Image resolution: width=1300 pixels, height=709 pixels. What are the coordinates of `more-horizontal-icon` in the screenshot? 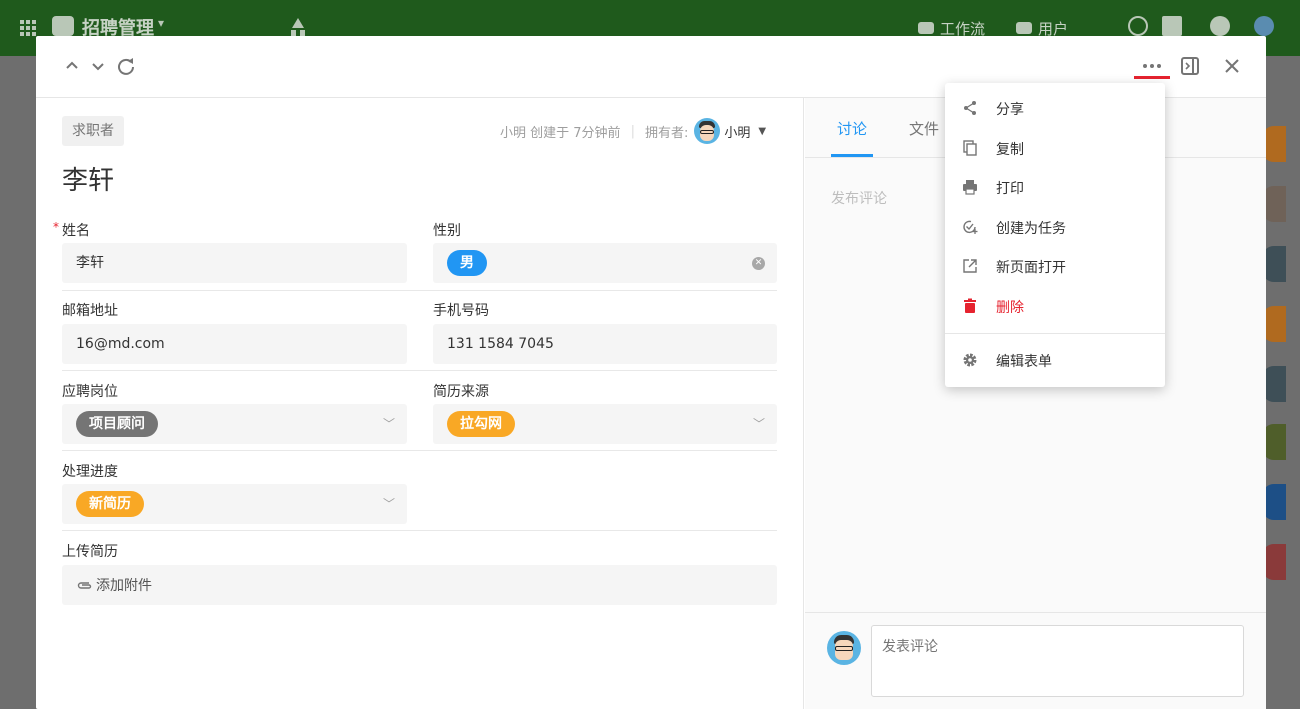 It's located at (1152, 66).